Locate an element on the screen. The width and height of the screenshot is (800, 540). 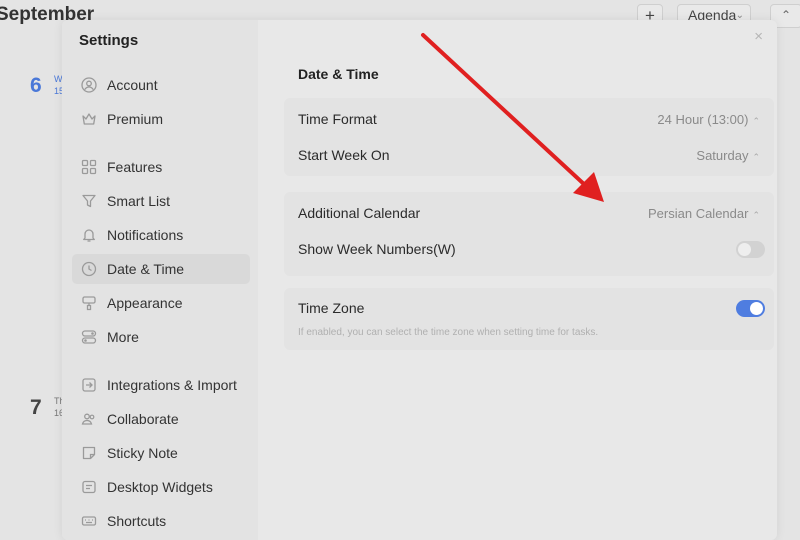
annotation-arrow is located at coordinates (512, 117).